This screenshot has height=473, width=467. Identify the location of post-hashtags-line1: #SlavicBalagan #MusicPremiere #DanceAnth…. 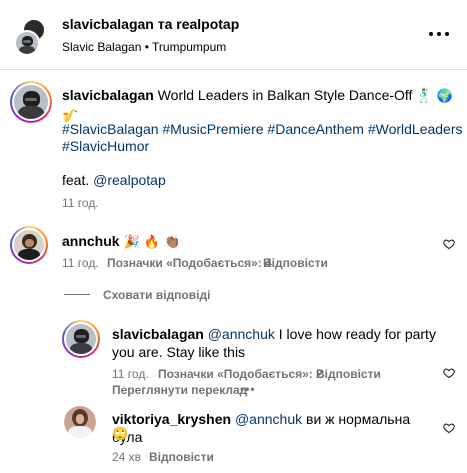
(262, 129).